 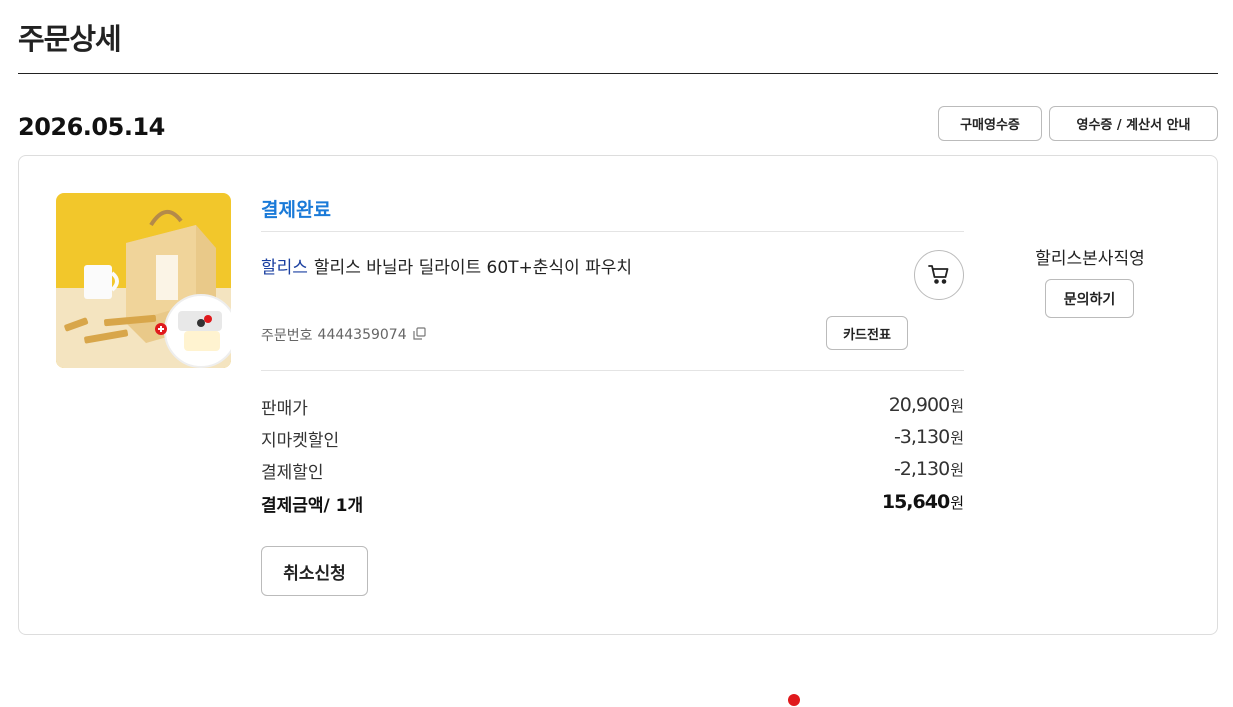 What do you see at coordinates (143, 280) in the screenshot?
I see `product-image` at bounding box center [143, 280].